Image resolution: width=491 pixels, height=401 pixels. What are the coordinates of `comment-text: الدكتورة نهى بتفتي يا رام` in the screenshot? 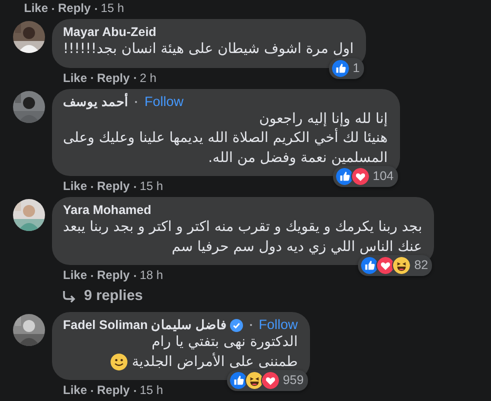 It's located at (224, 342).